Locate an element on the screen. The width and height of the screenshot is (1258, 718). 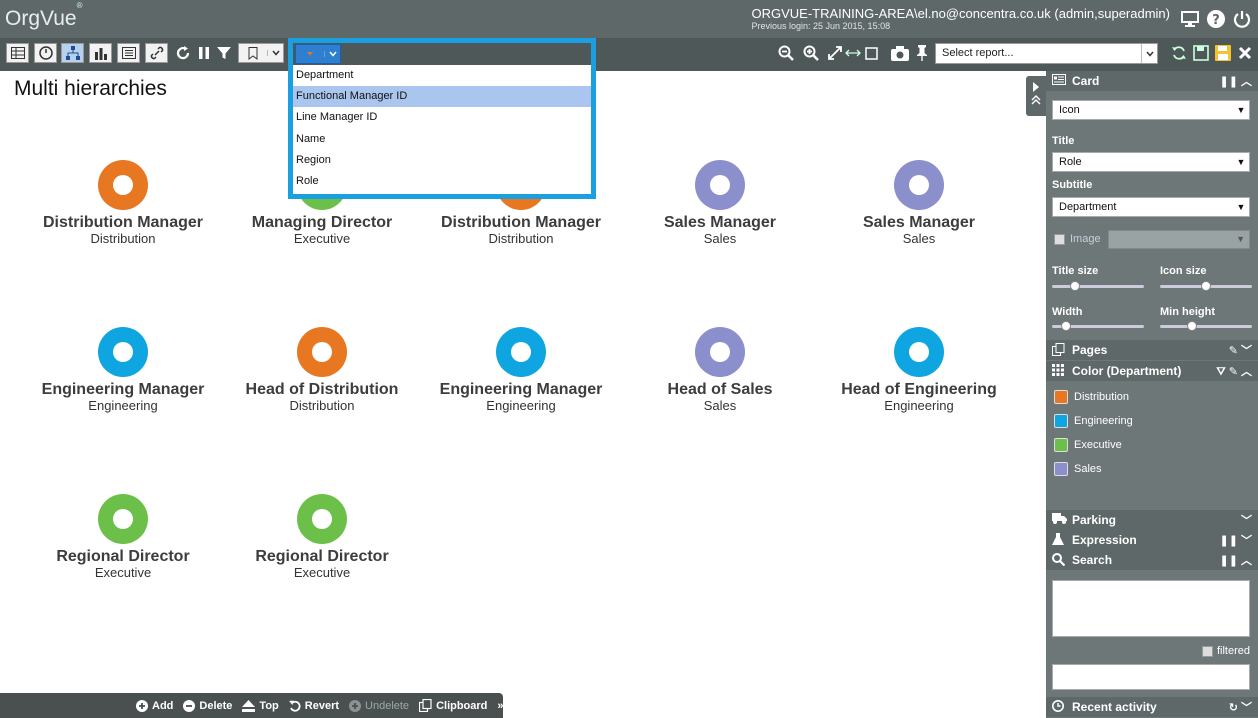
table-view-button is located at coordinates (17, 53).